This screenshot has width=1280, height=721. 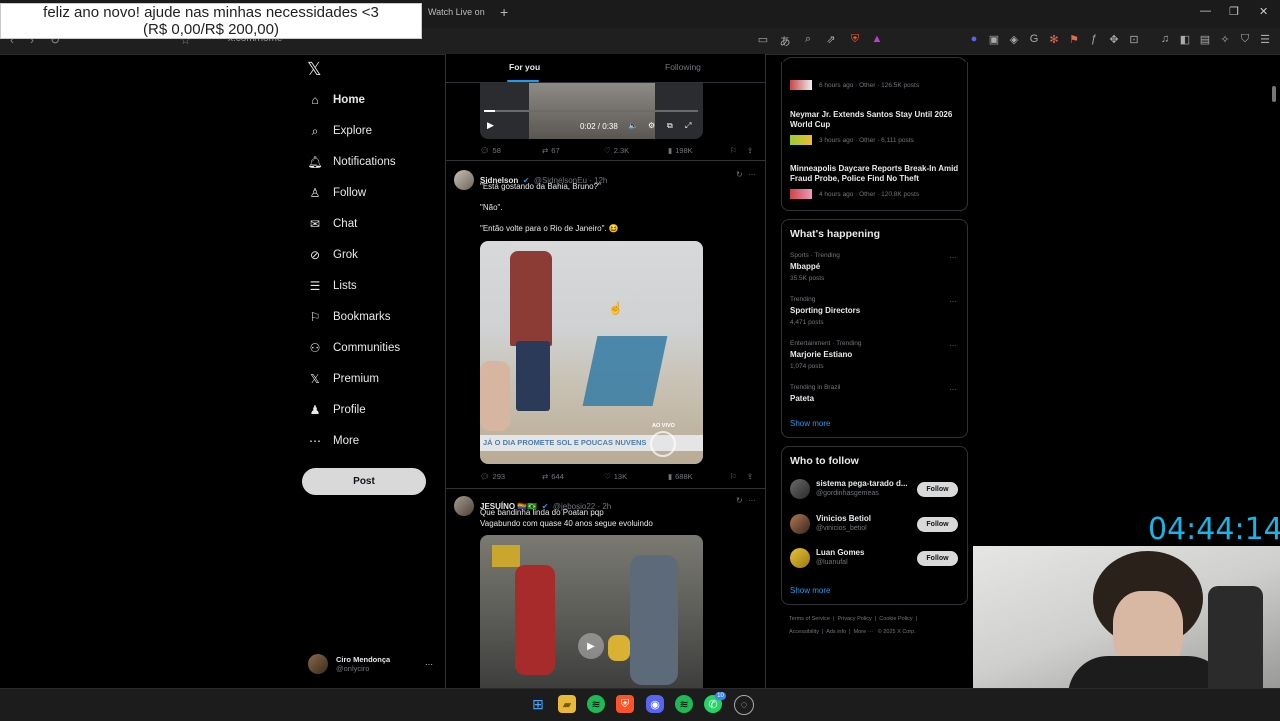 What do you see at coordinates (551, 150) in the screenshot?
I see `repost-button: ⇄ 67` at bounding box center [551, 150].